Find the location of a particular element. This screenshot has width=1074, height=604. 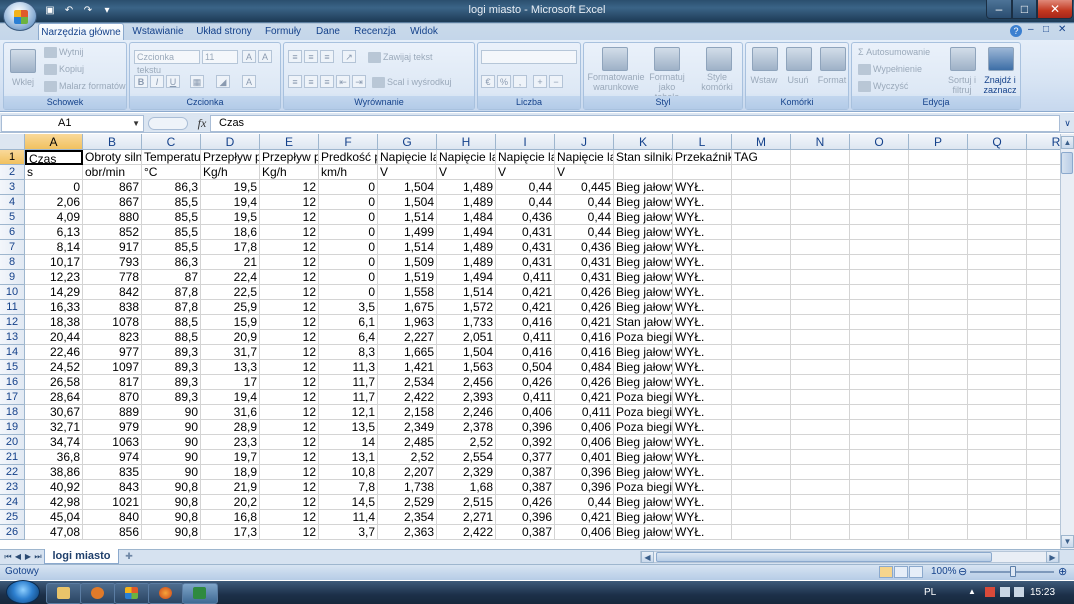

cell: 817 is located at coordinates (112, 382).